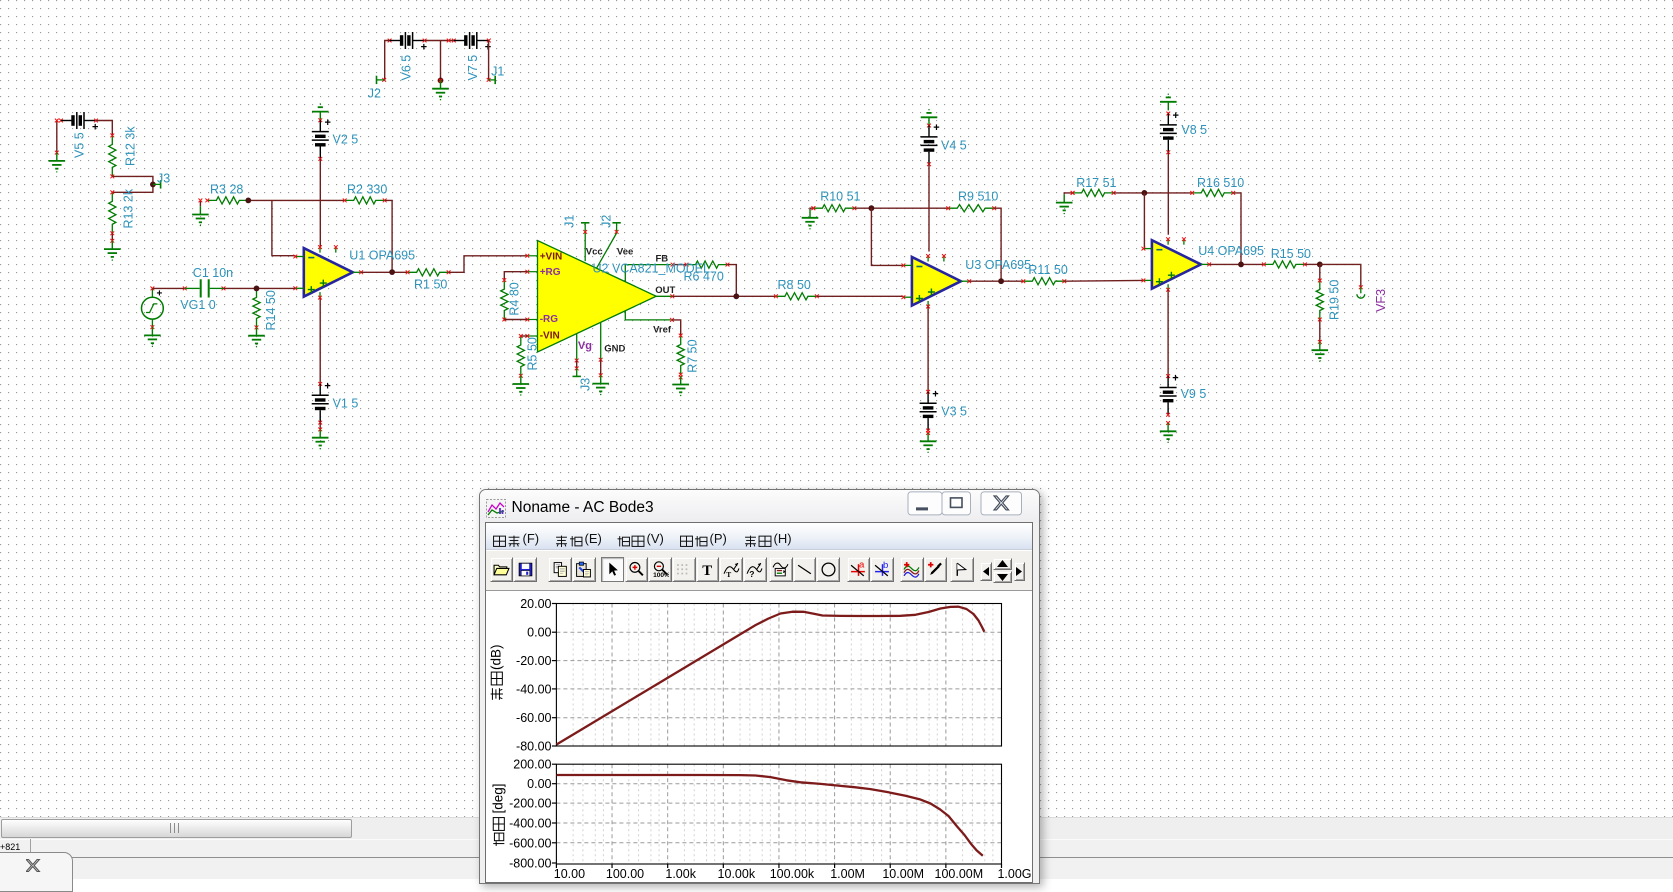 Image resolution: width=1673 pixels, height=892 pixels. I want to click on svg-text: 100.00, so click(624, 873).